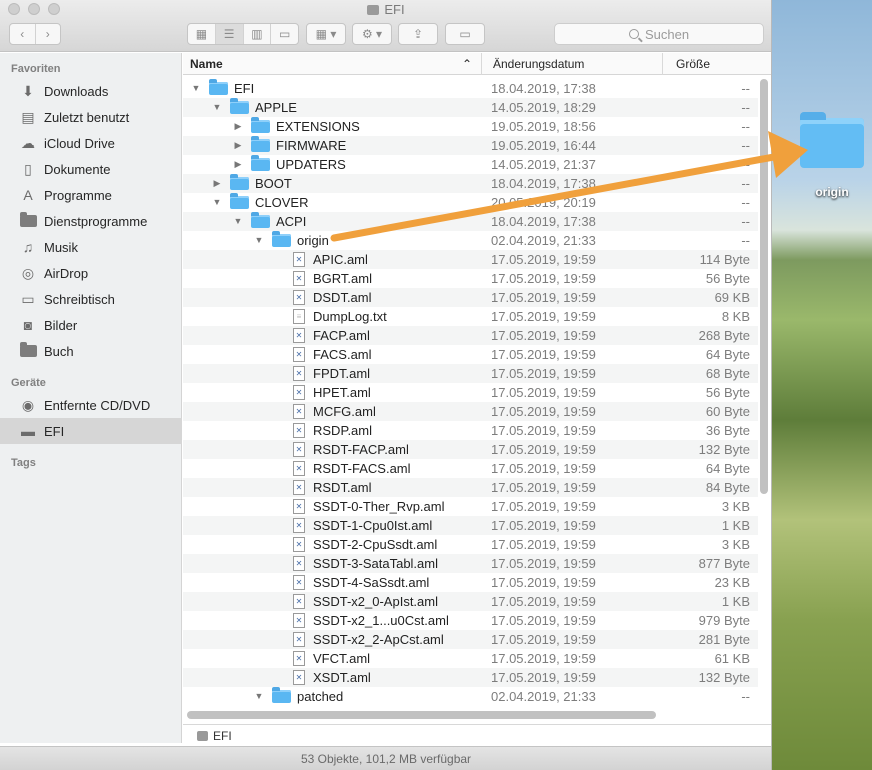 Image resolution: width=872 pixels, height=770 pixels. What do you see at coordinates (91, 405) in the screenshot?
I see `sidebar-item-entfernte-cd-dvd: ◉ Entfernte CD/DVD` at bounding box center [91, 405].